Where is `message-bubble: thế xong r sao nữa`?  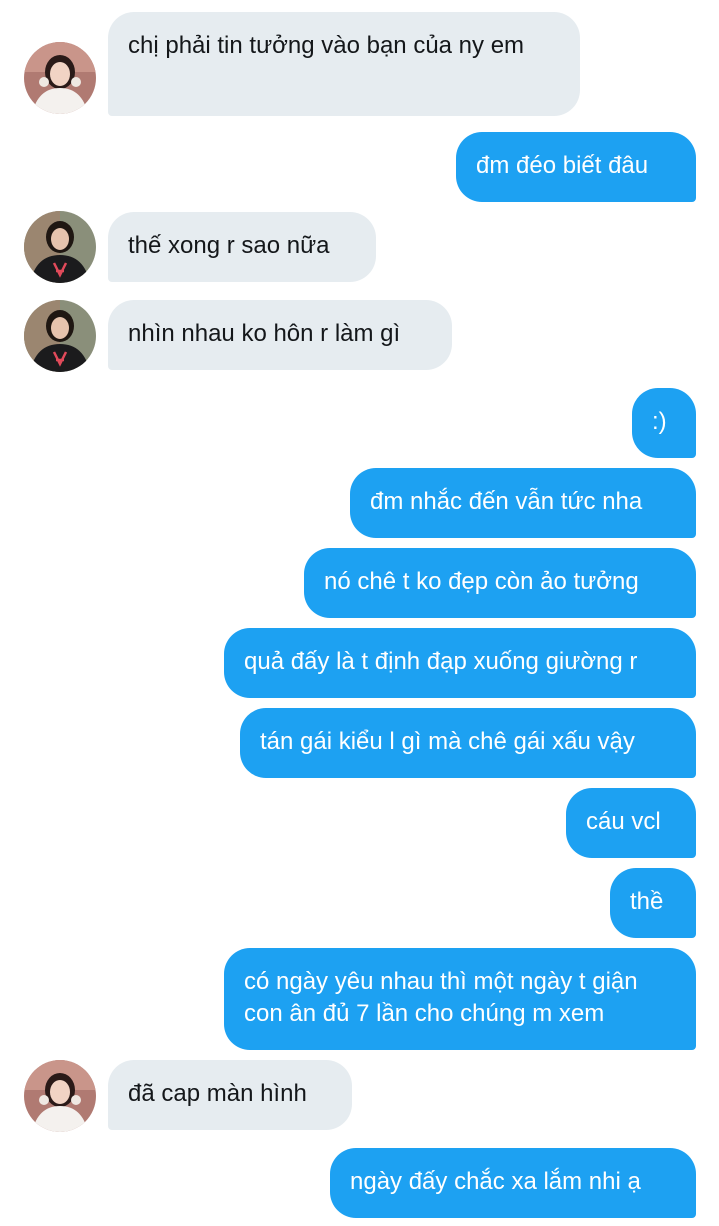
message-bubble: thế xong r sao nữa is located at coordinates (242, 247).